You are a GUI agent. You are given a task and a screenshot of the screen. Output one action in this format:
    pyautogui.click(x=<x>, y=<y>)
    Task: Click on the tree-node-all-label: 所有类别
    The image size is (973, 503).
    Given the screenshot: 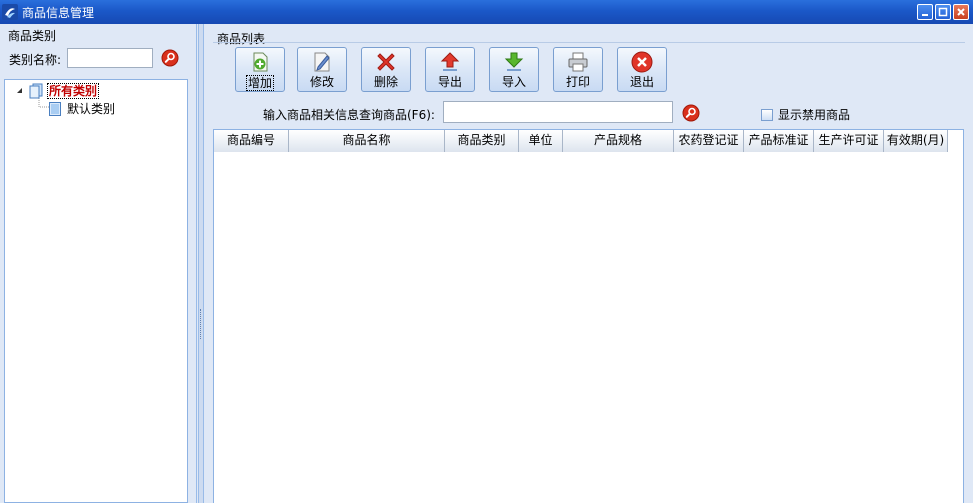 What is the action you would take?
    pyautogui.click(x=73, y=91)
    